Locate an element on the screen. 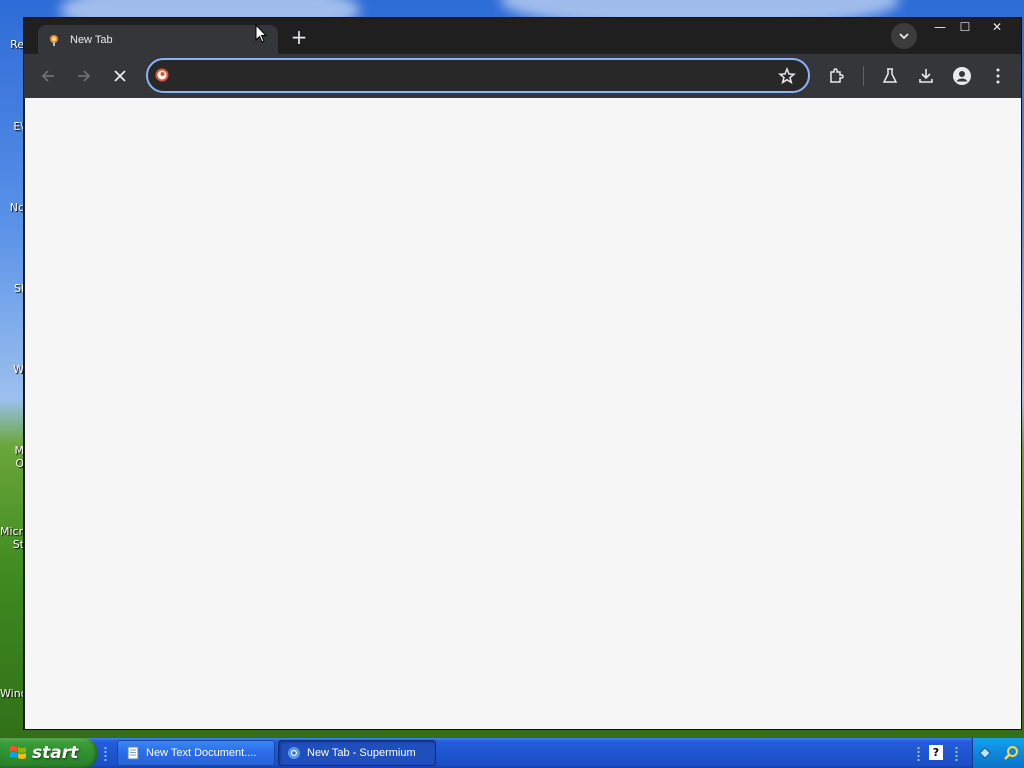 This screenshot has width=1024, height=768. start-button: start is located at coordinates (48, 753).